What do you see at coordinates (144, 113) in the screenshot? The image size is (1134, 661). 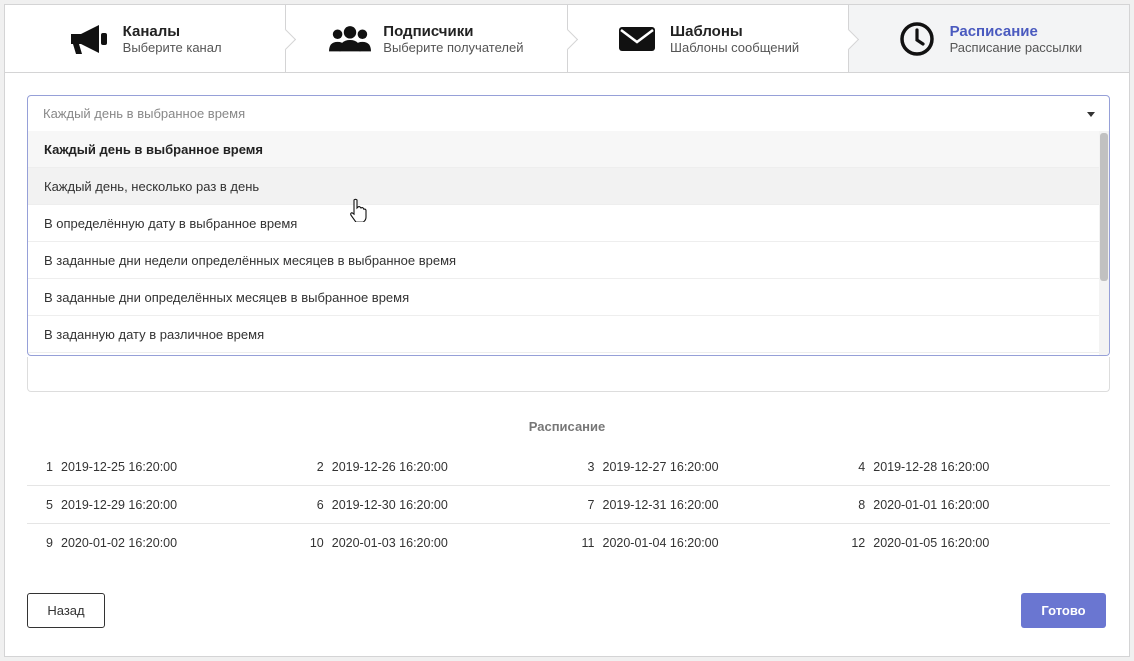 I see `dropdown-placeholder: Каждый день в выбранное время` at bounding box center [144, 113].